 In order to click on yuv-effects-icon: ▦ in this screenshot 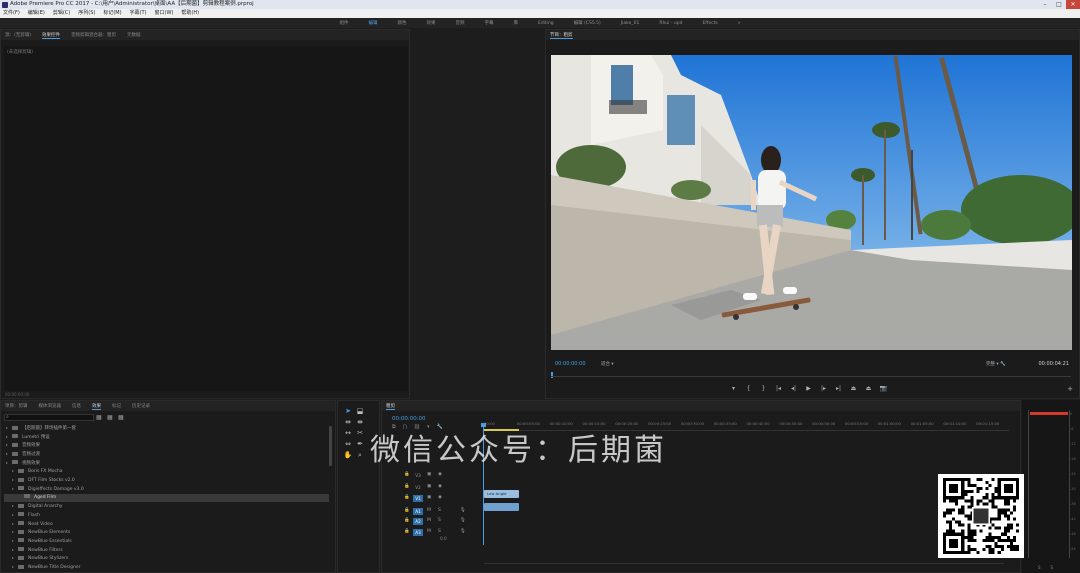, I will do `click(123, 417)`.